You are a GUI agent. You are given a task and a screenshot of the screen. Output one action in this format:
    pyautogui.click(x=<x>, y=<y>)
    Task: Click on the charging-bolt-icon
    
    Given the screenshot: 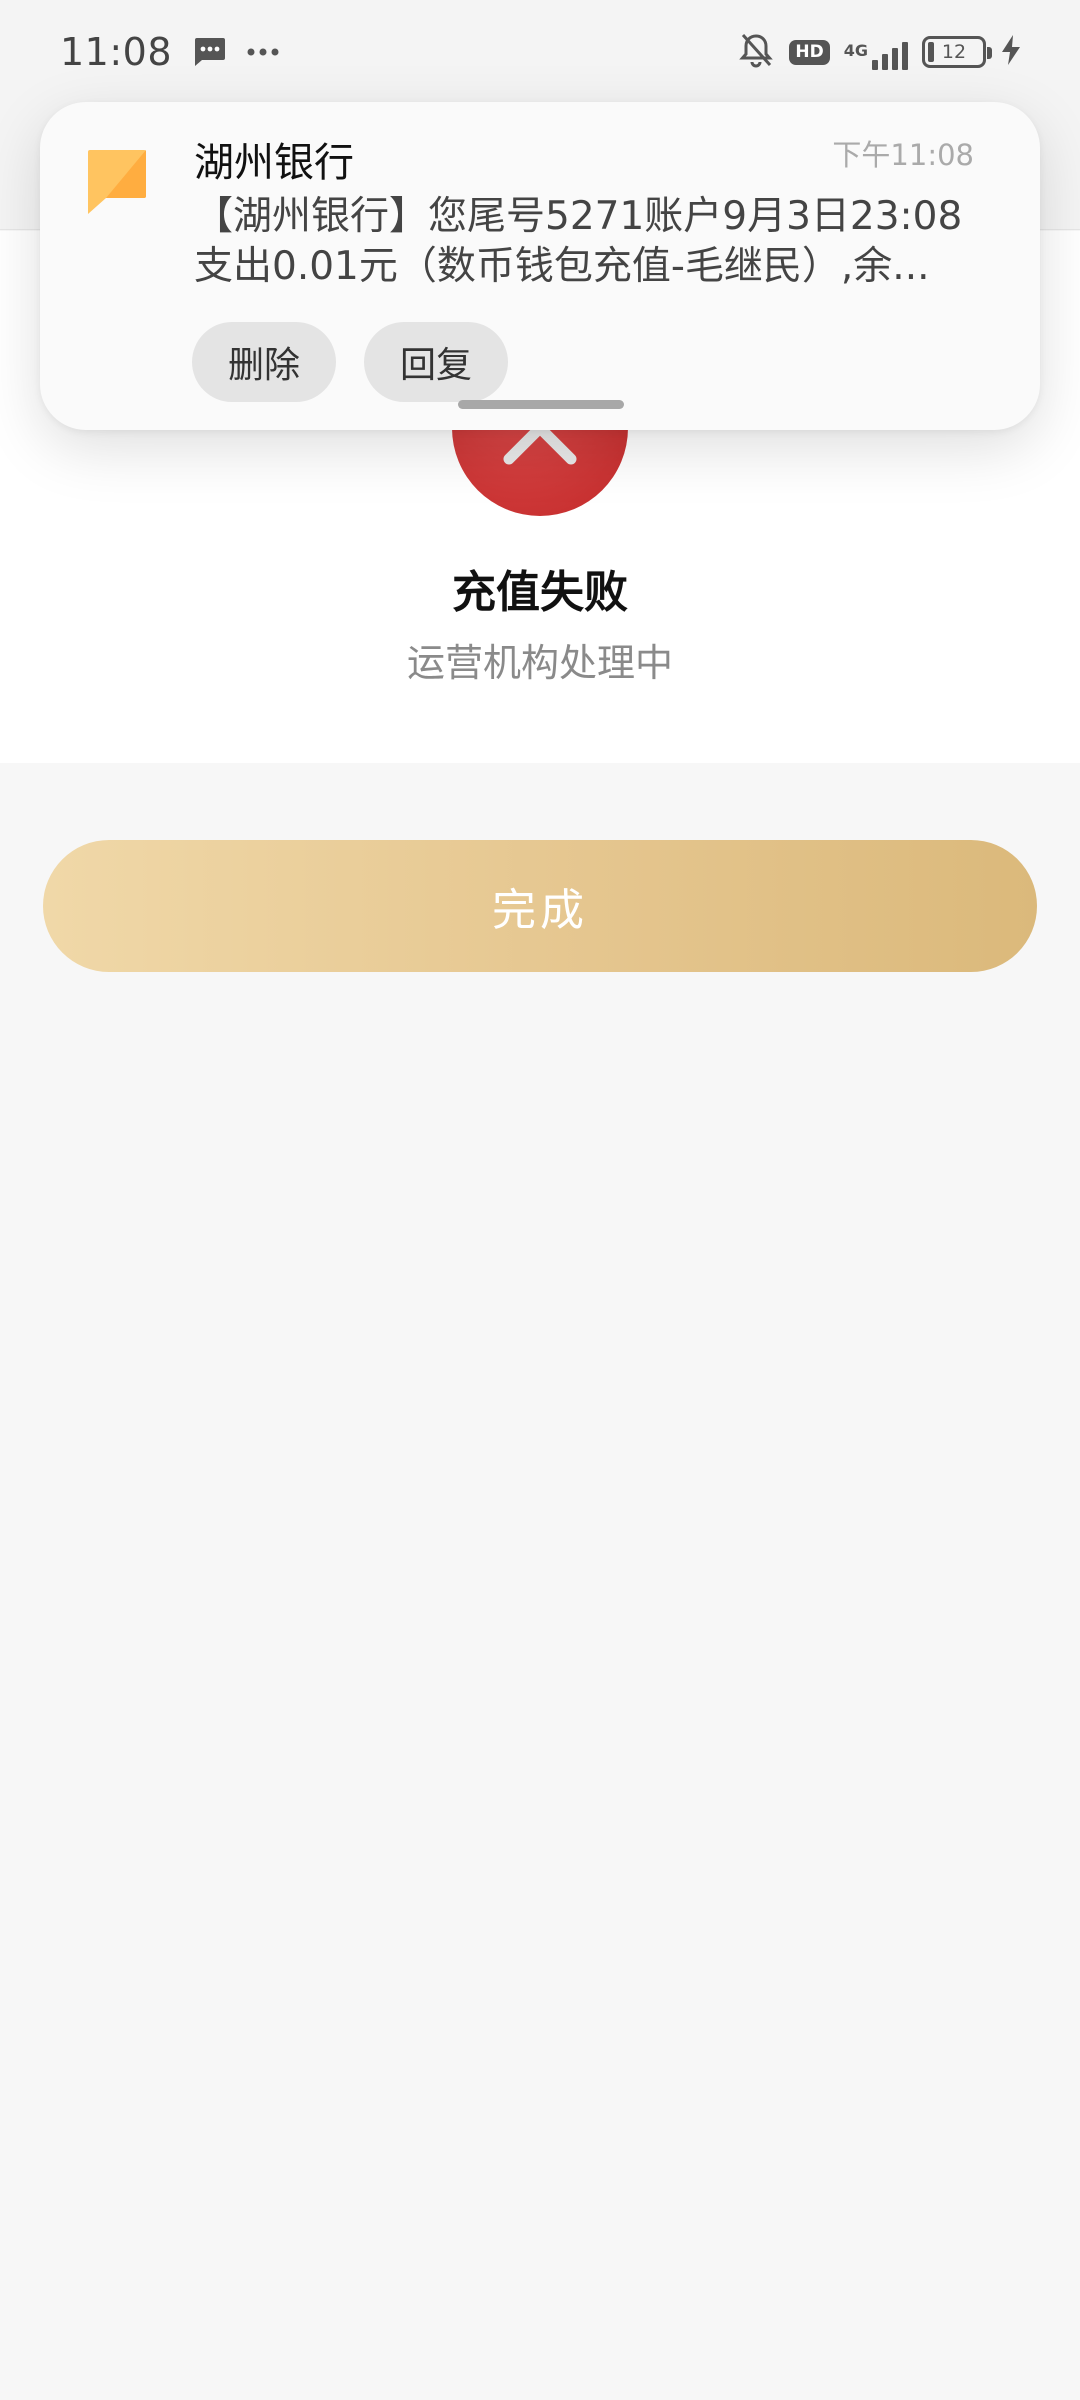 What is the action you would take?
    pyautogui.click(x=1011, y=52)
    